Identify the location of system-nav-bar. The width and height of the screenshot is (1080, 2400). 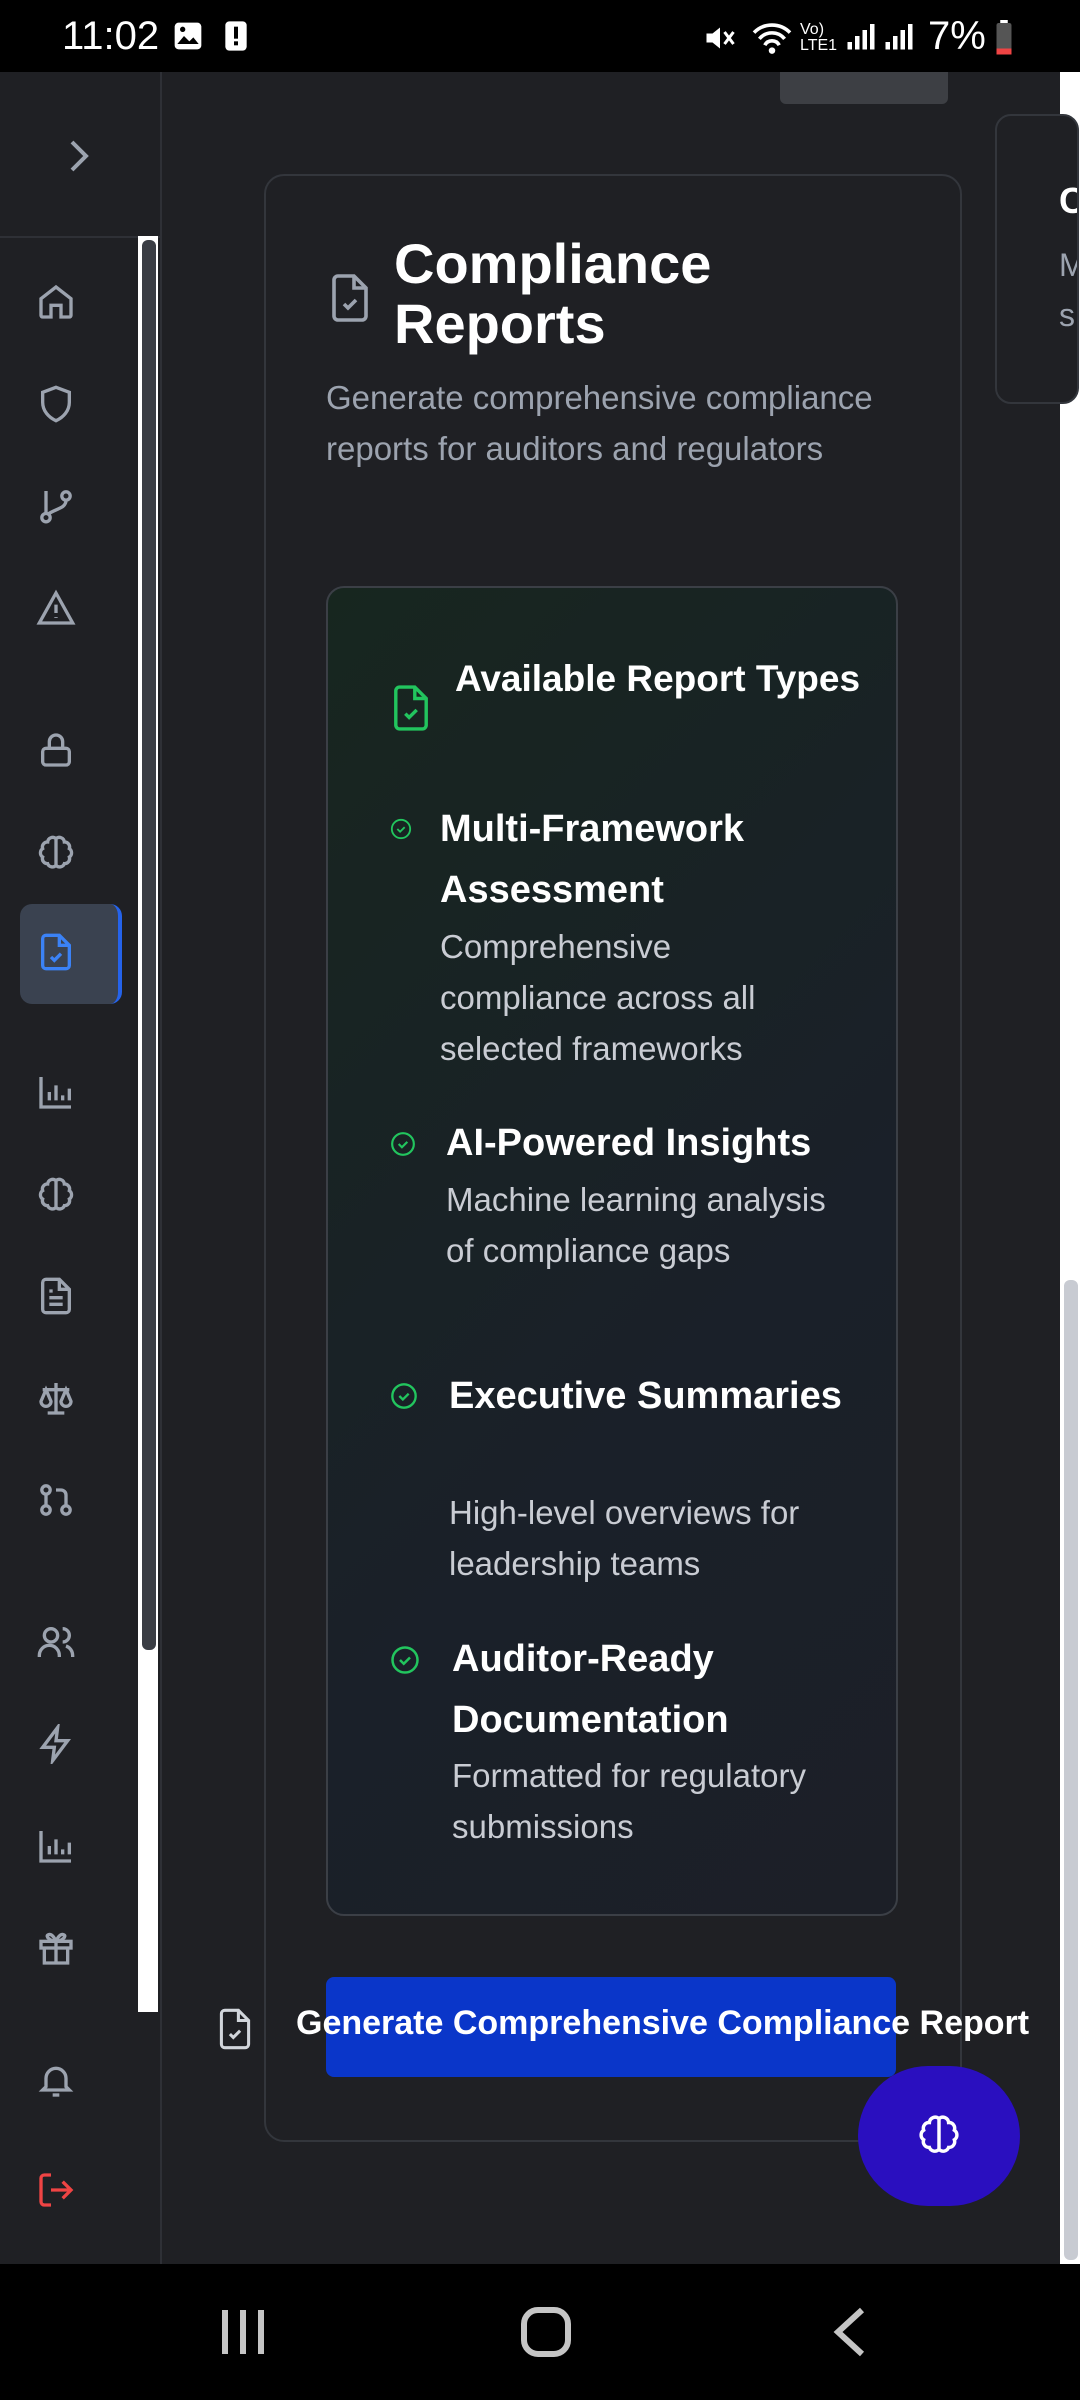
(540, 2332).